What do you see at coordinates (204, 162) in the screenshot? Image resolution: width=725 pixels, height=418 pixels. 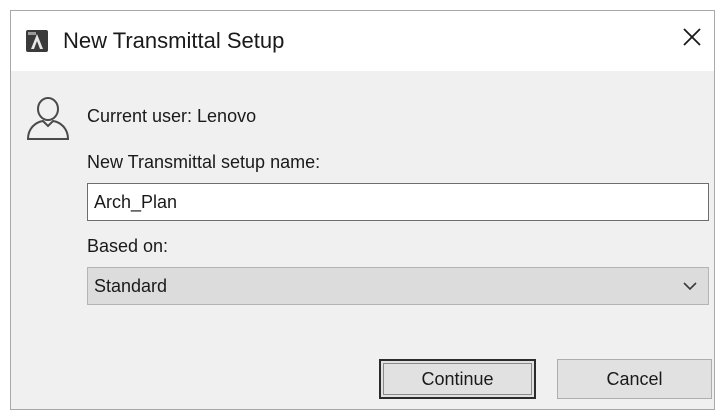 I see `setup-name-label: New Transmittal setup name:` at bounding box center [204, 162].